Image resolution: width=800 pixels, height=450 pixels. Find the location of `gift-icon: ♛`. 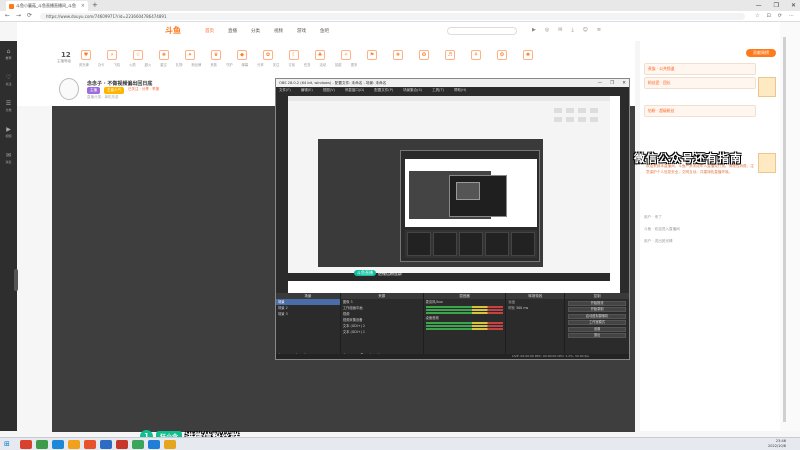

gift-icon: ♛ is located at coordinates (216, 55).